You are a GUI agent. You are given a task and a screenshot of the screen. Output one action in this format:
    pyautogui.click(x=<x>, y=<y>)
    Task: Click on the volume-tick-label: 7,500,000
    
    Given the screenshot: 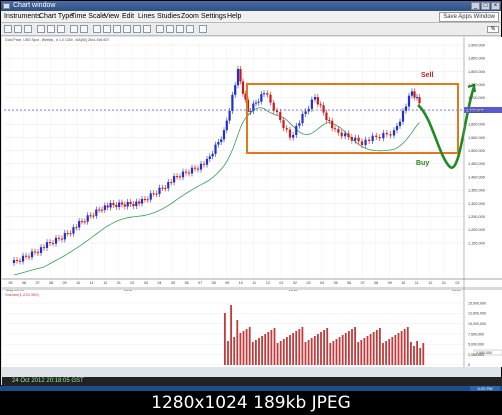 What is the action you would take?
    pyautogui.click(x=476, y=334)
    